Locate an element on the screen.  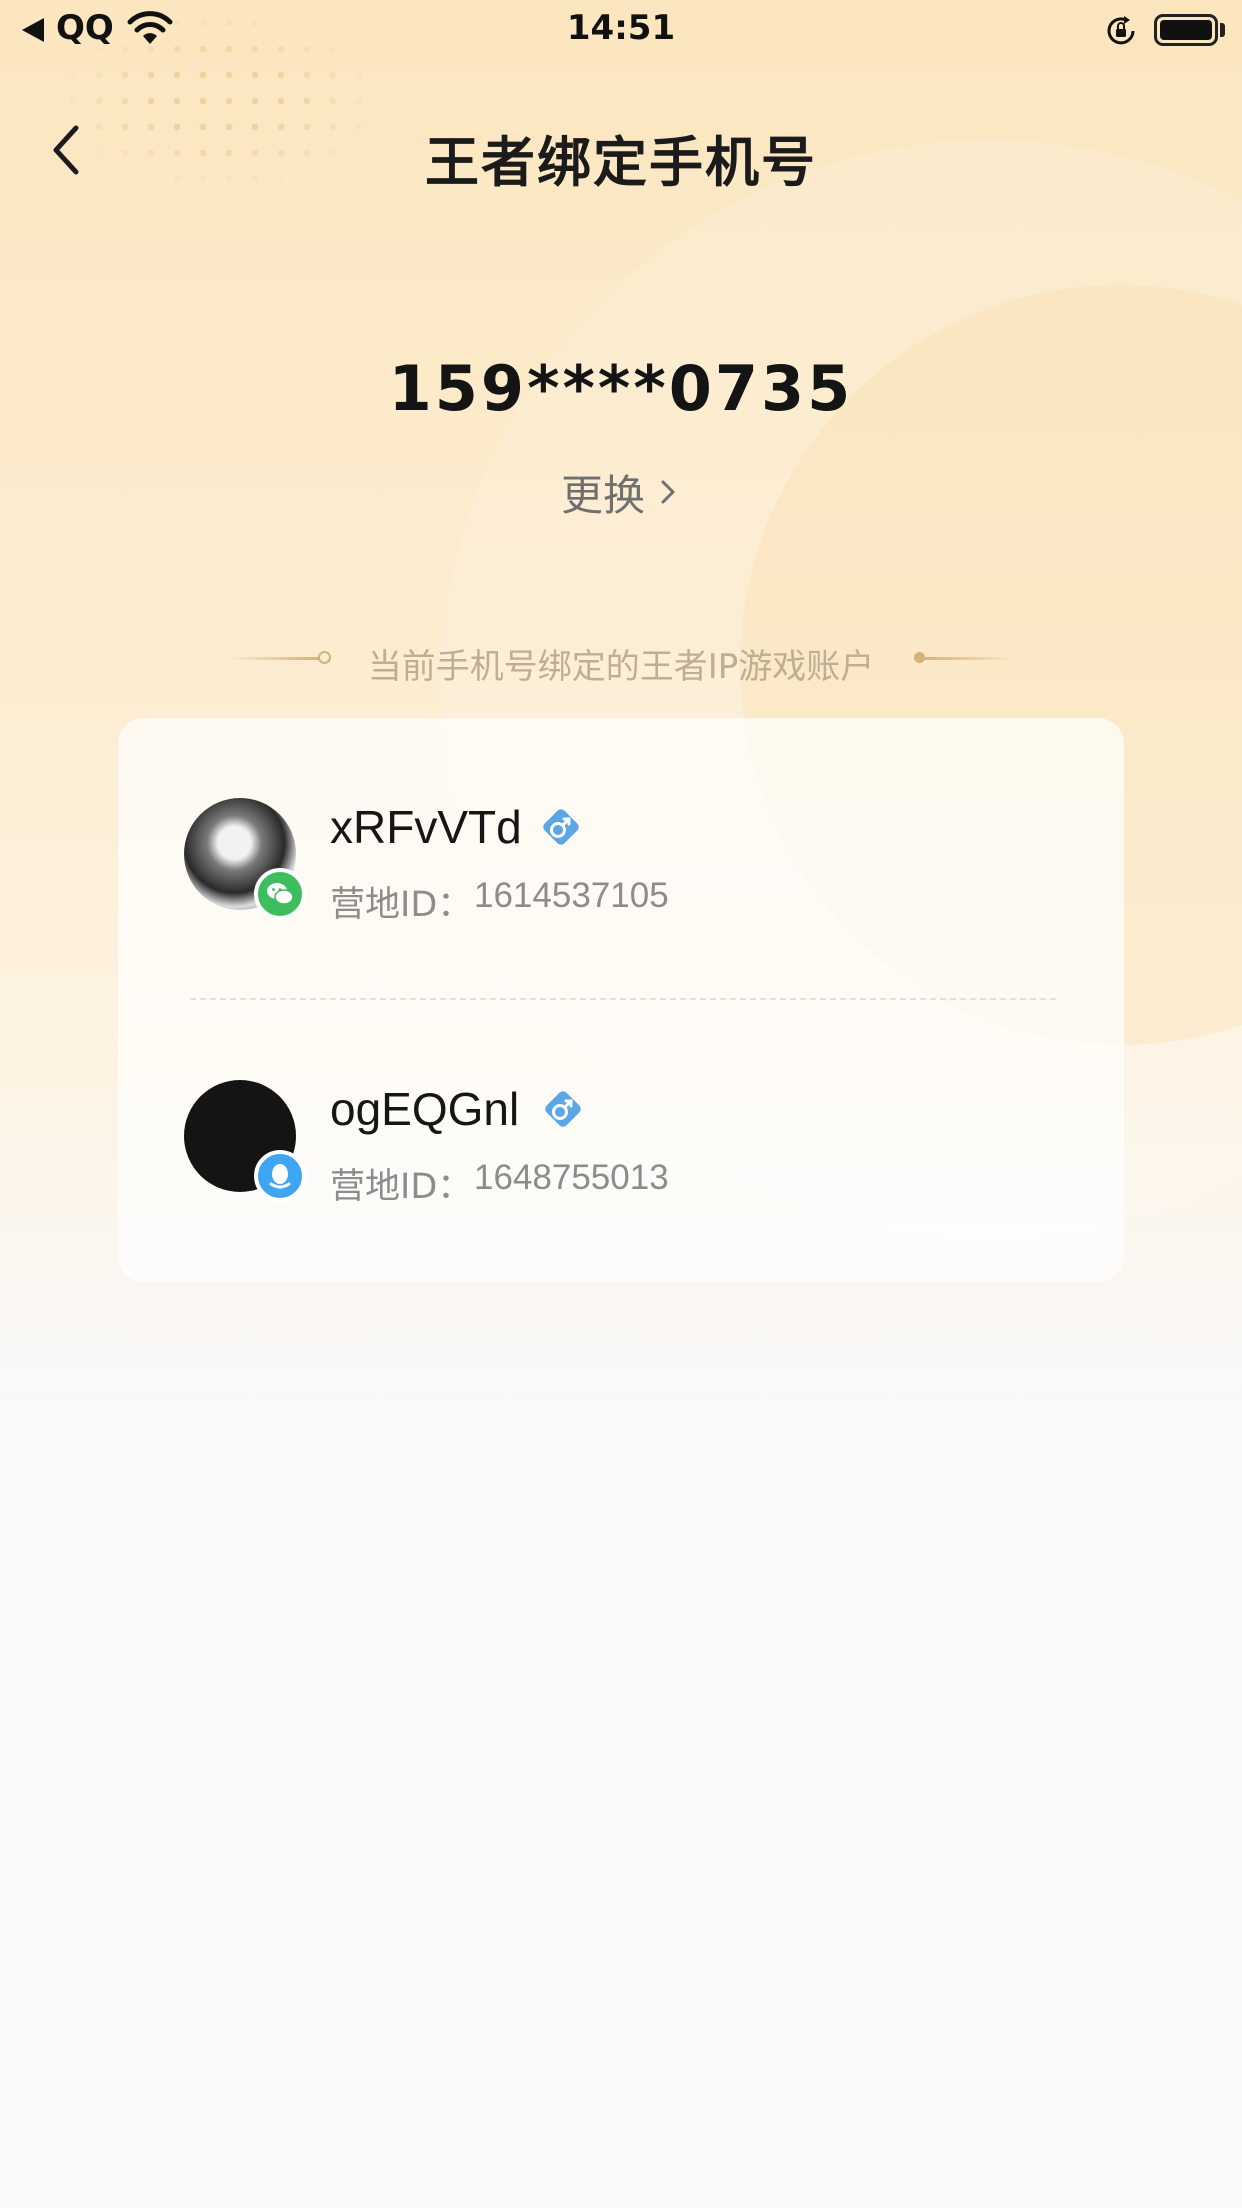
bound-phone-number: 159****0735 is located at coordinates (621, 388).